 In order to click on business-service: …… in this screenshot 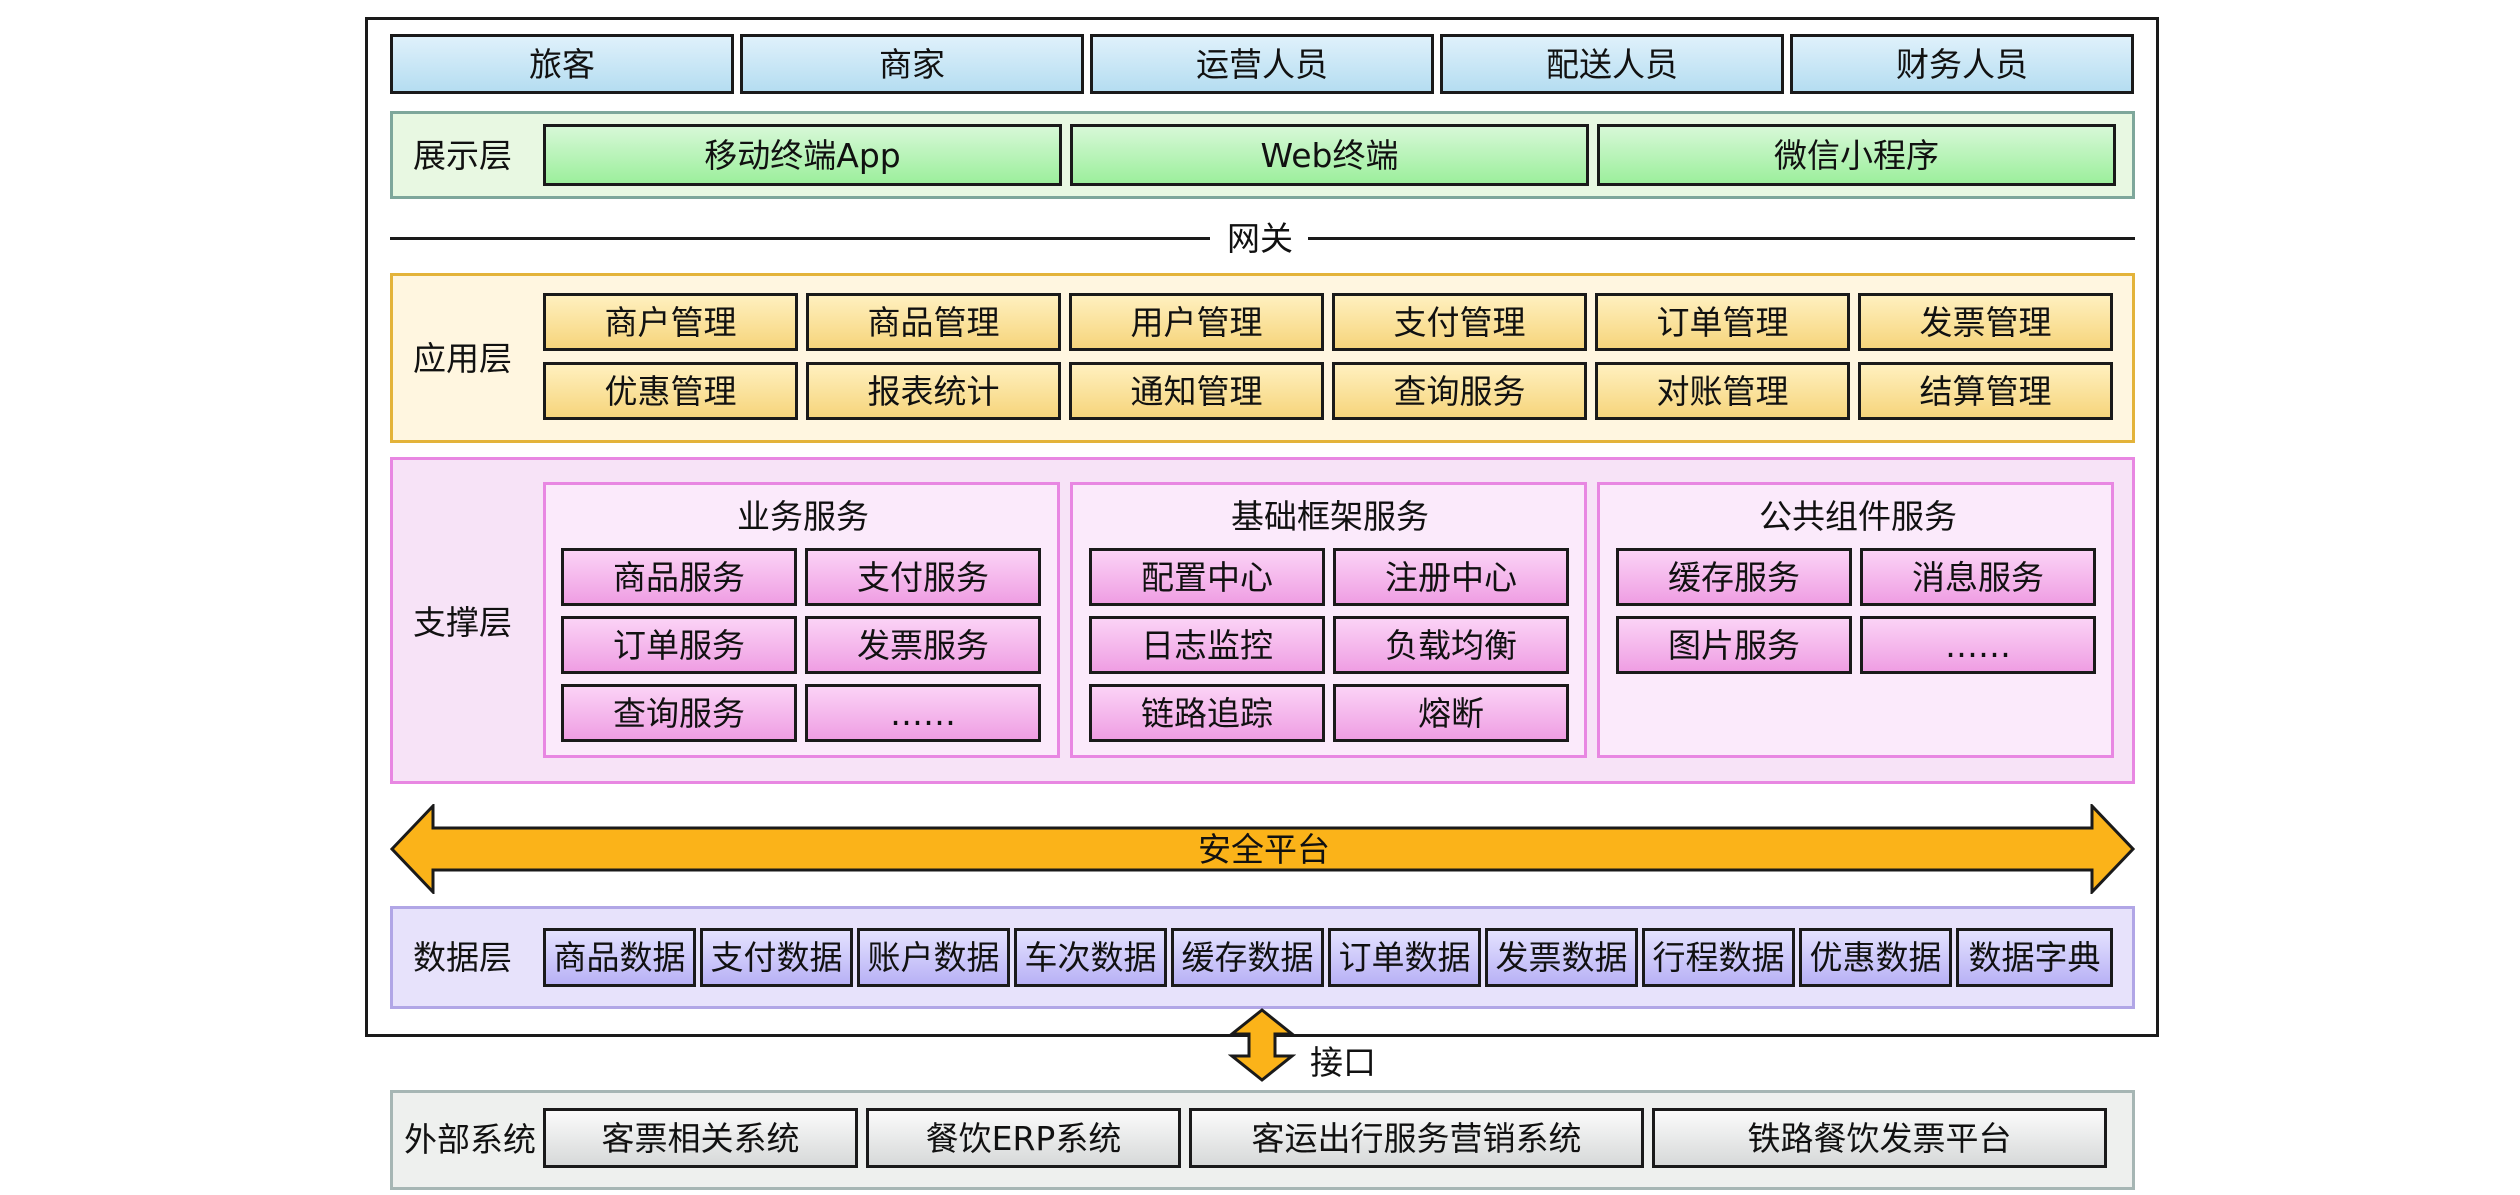, I will do `click(923, 713)`.